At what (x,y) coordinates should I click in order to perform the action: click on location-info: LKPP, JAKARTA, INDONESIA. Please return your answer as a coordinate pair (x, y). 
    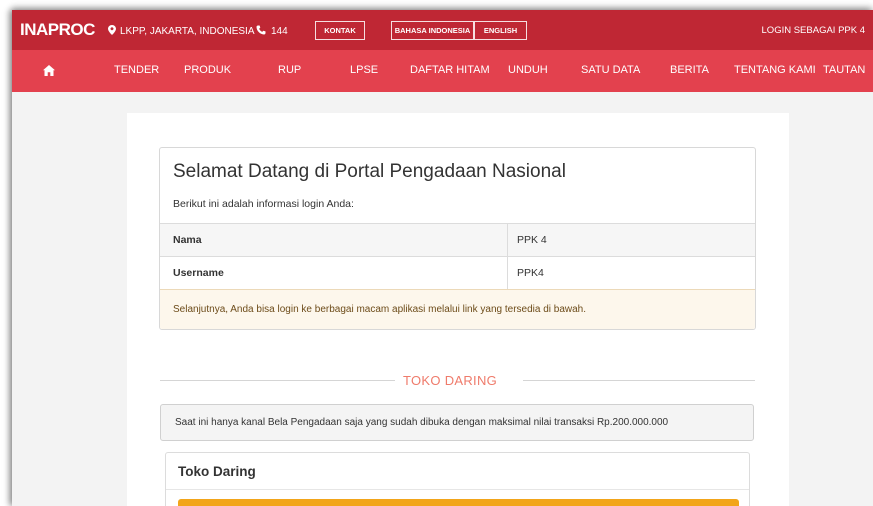
    Looking at the image, I should click on (181, 31).